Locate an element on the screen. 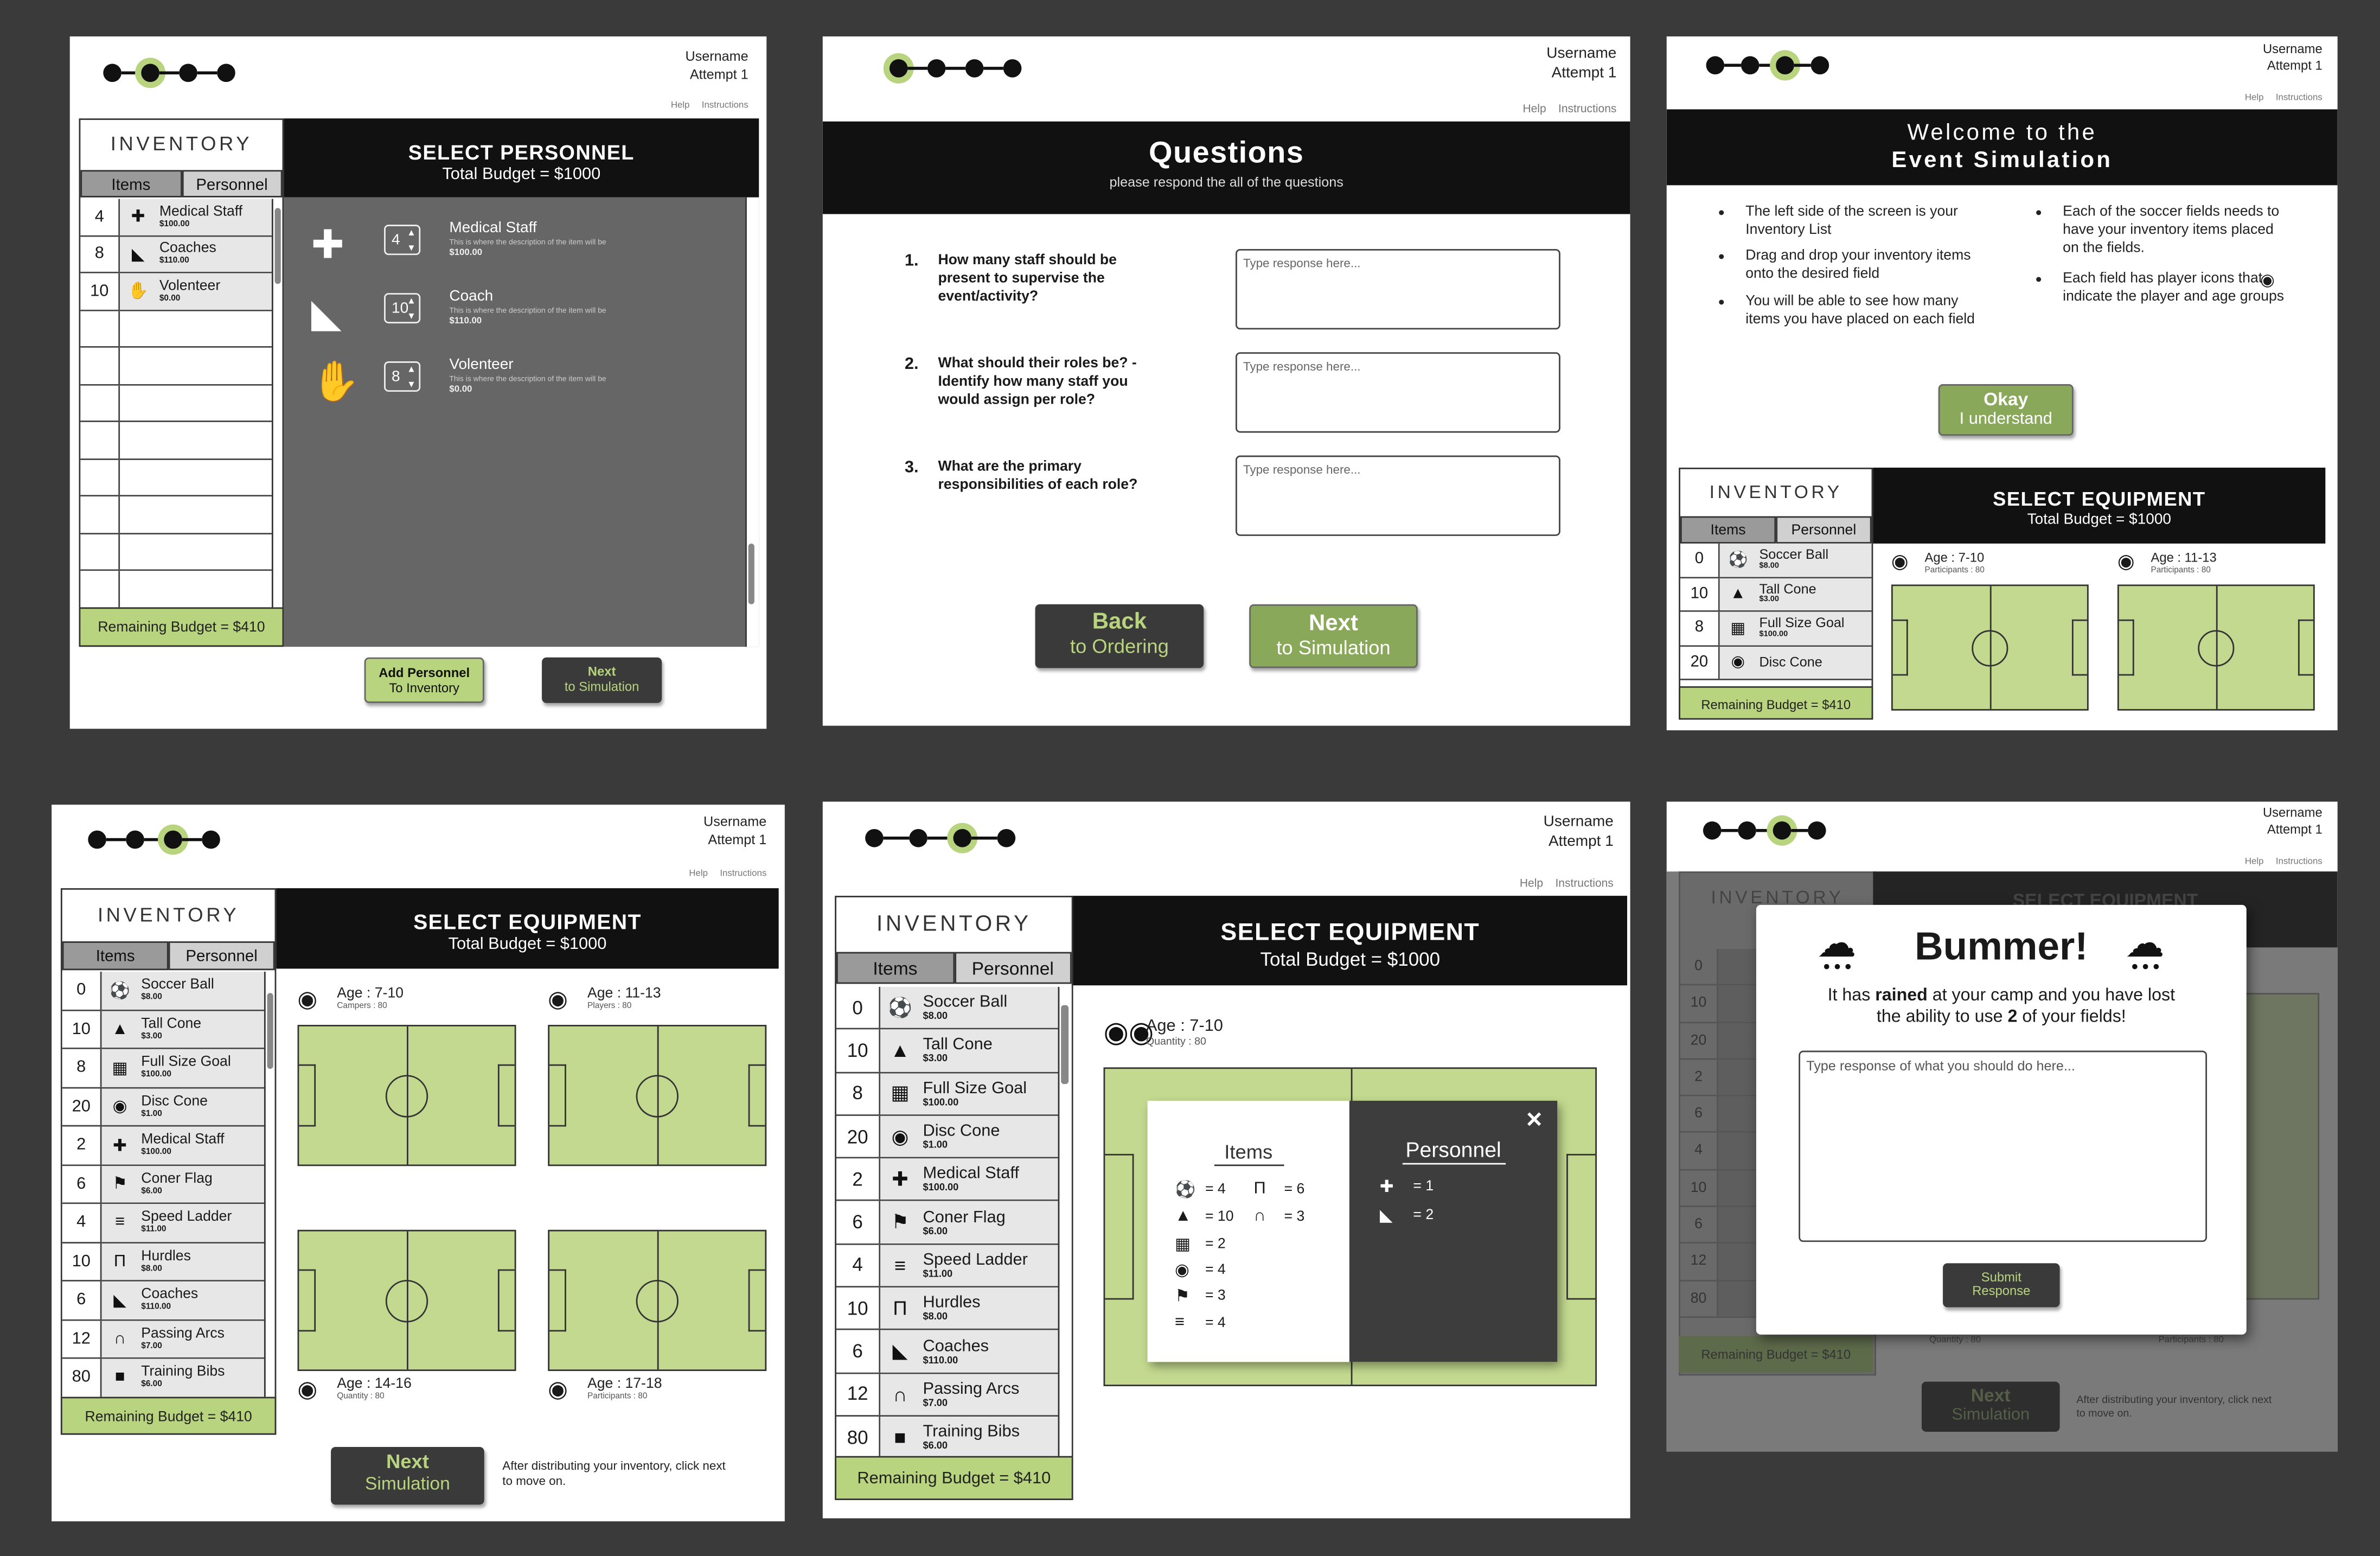  next-label: Next is located at coordinates (408, 1461).